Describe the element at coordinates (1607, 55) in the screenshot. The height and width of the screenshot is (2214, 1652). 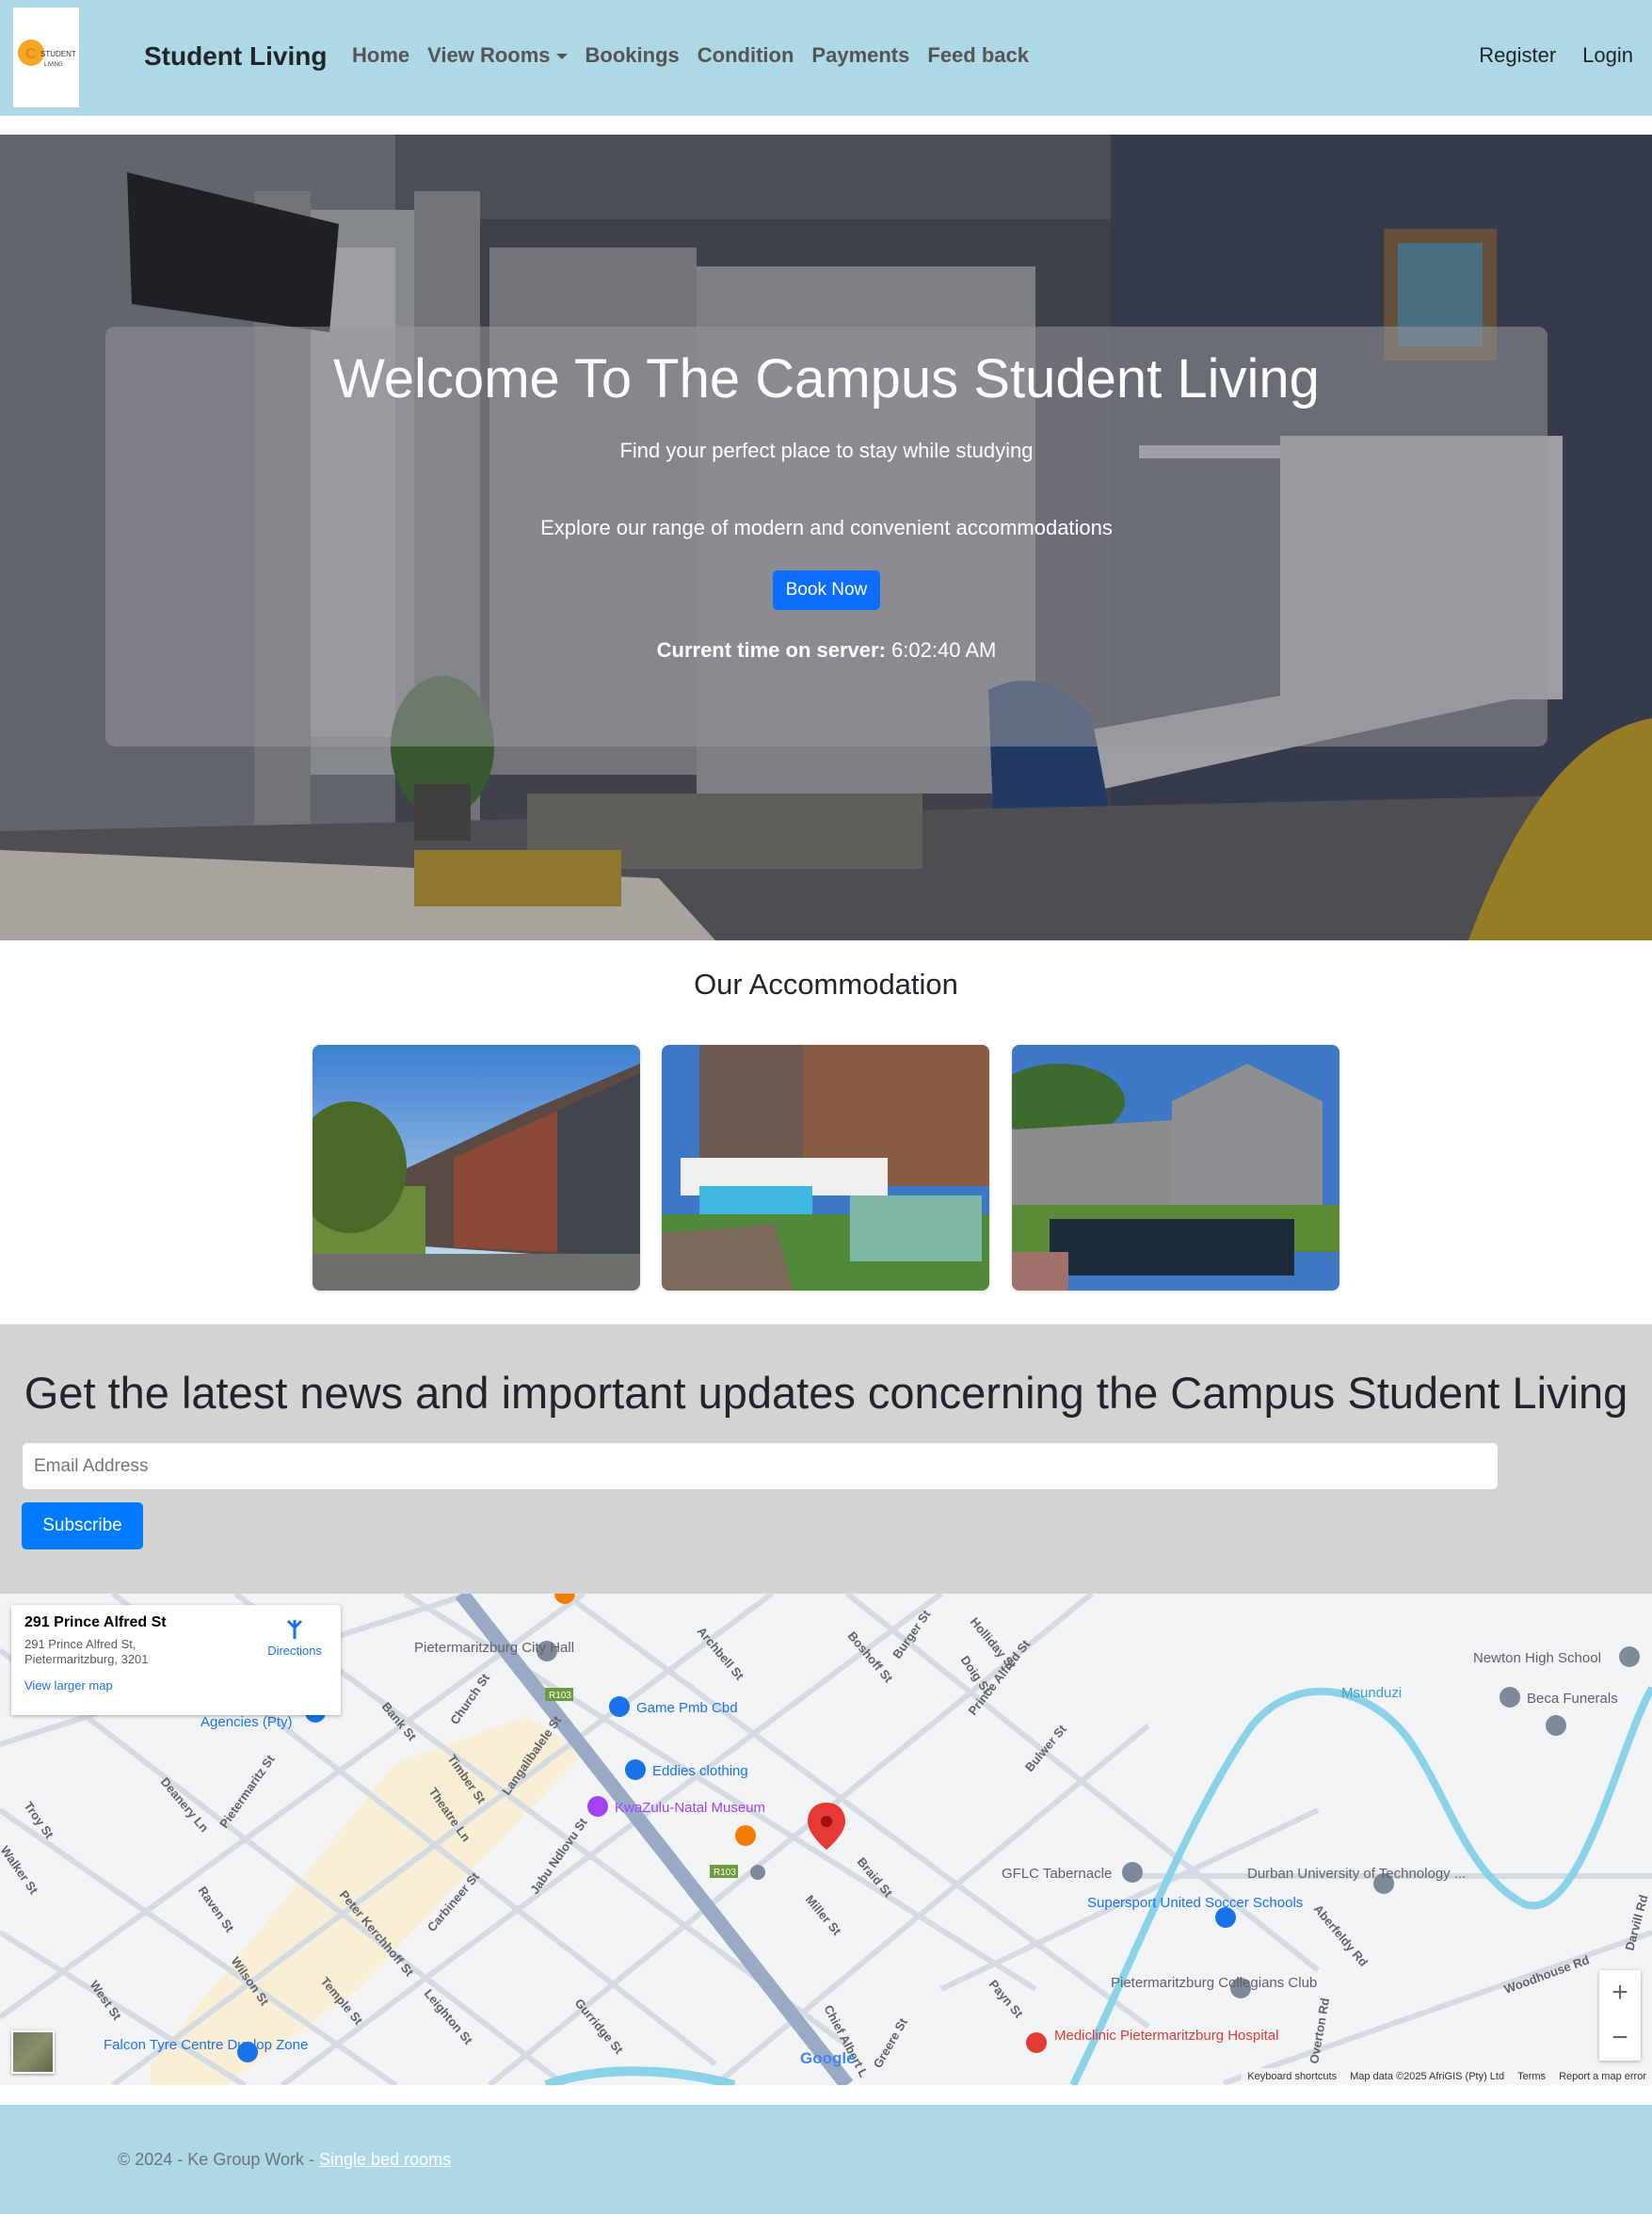
I see `login-link: Login` at that location.